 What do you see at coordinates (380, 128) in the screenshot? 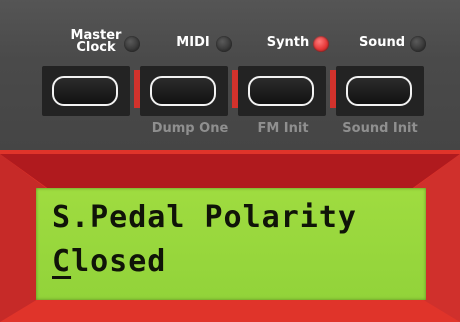
I see `sound-init-label: Sound Init` at bounding box center [380, 128].